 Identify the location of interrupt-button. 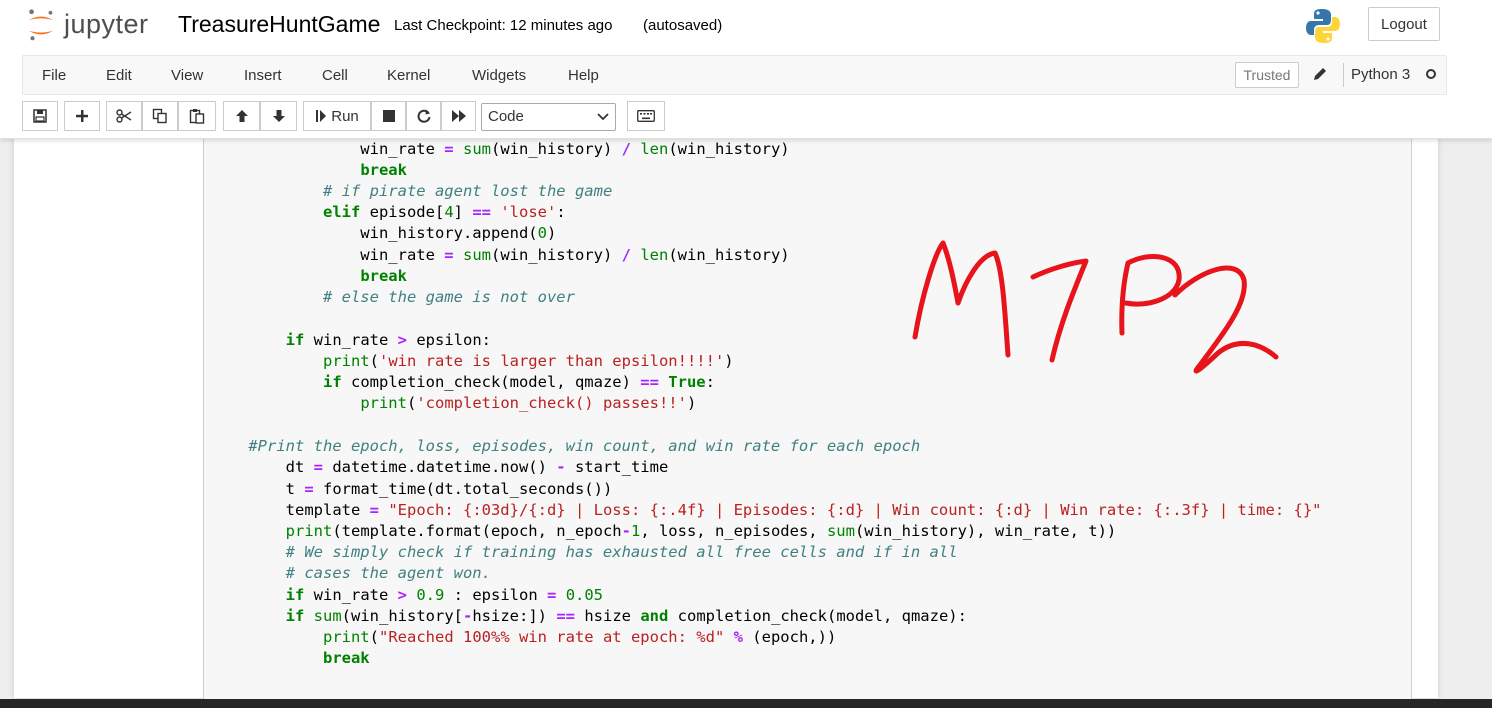
(388, 116).